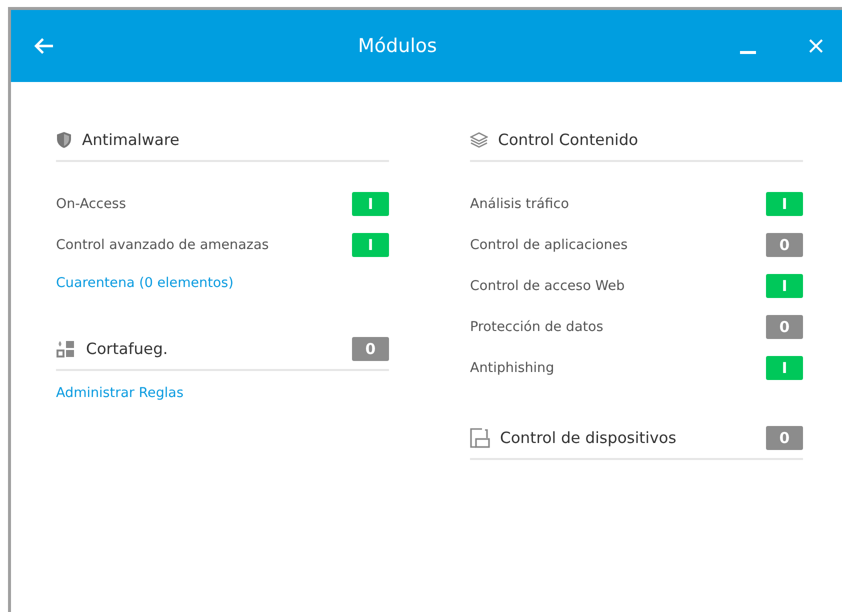 Image resolution: width=842 pixels, height=612 pixels. Describe the element at coordinates (44, 46) in the screenshot. I see `back-button` at that location.